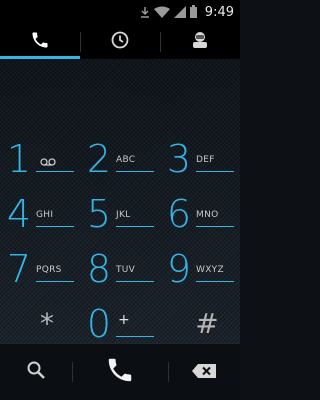  I want to click on key-digit: 9, so click(179, 269).